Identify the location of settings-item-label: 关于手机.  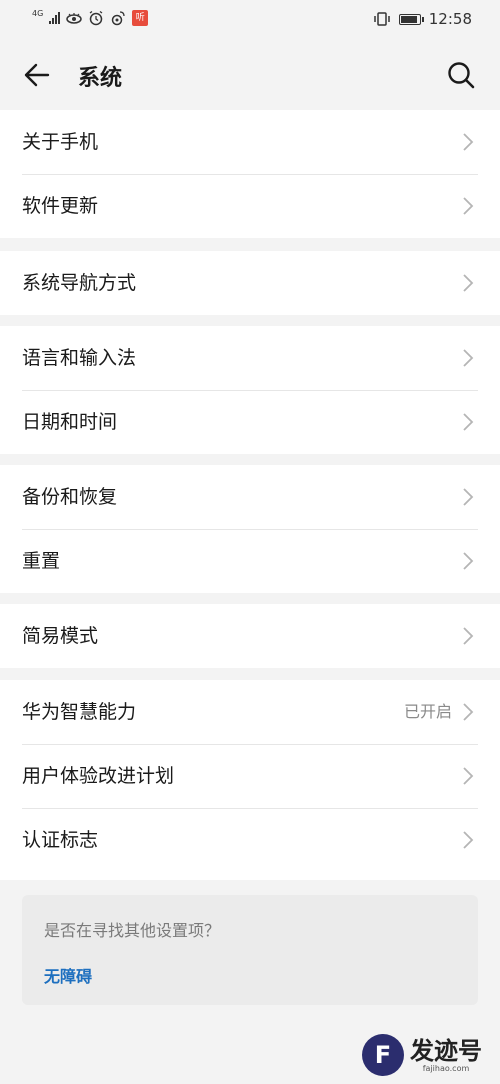
(60, 142).